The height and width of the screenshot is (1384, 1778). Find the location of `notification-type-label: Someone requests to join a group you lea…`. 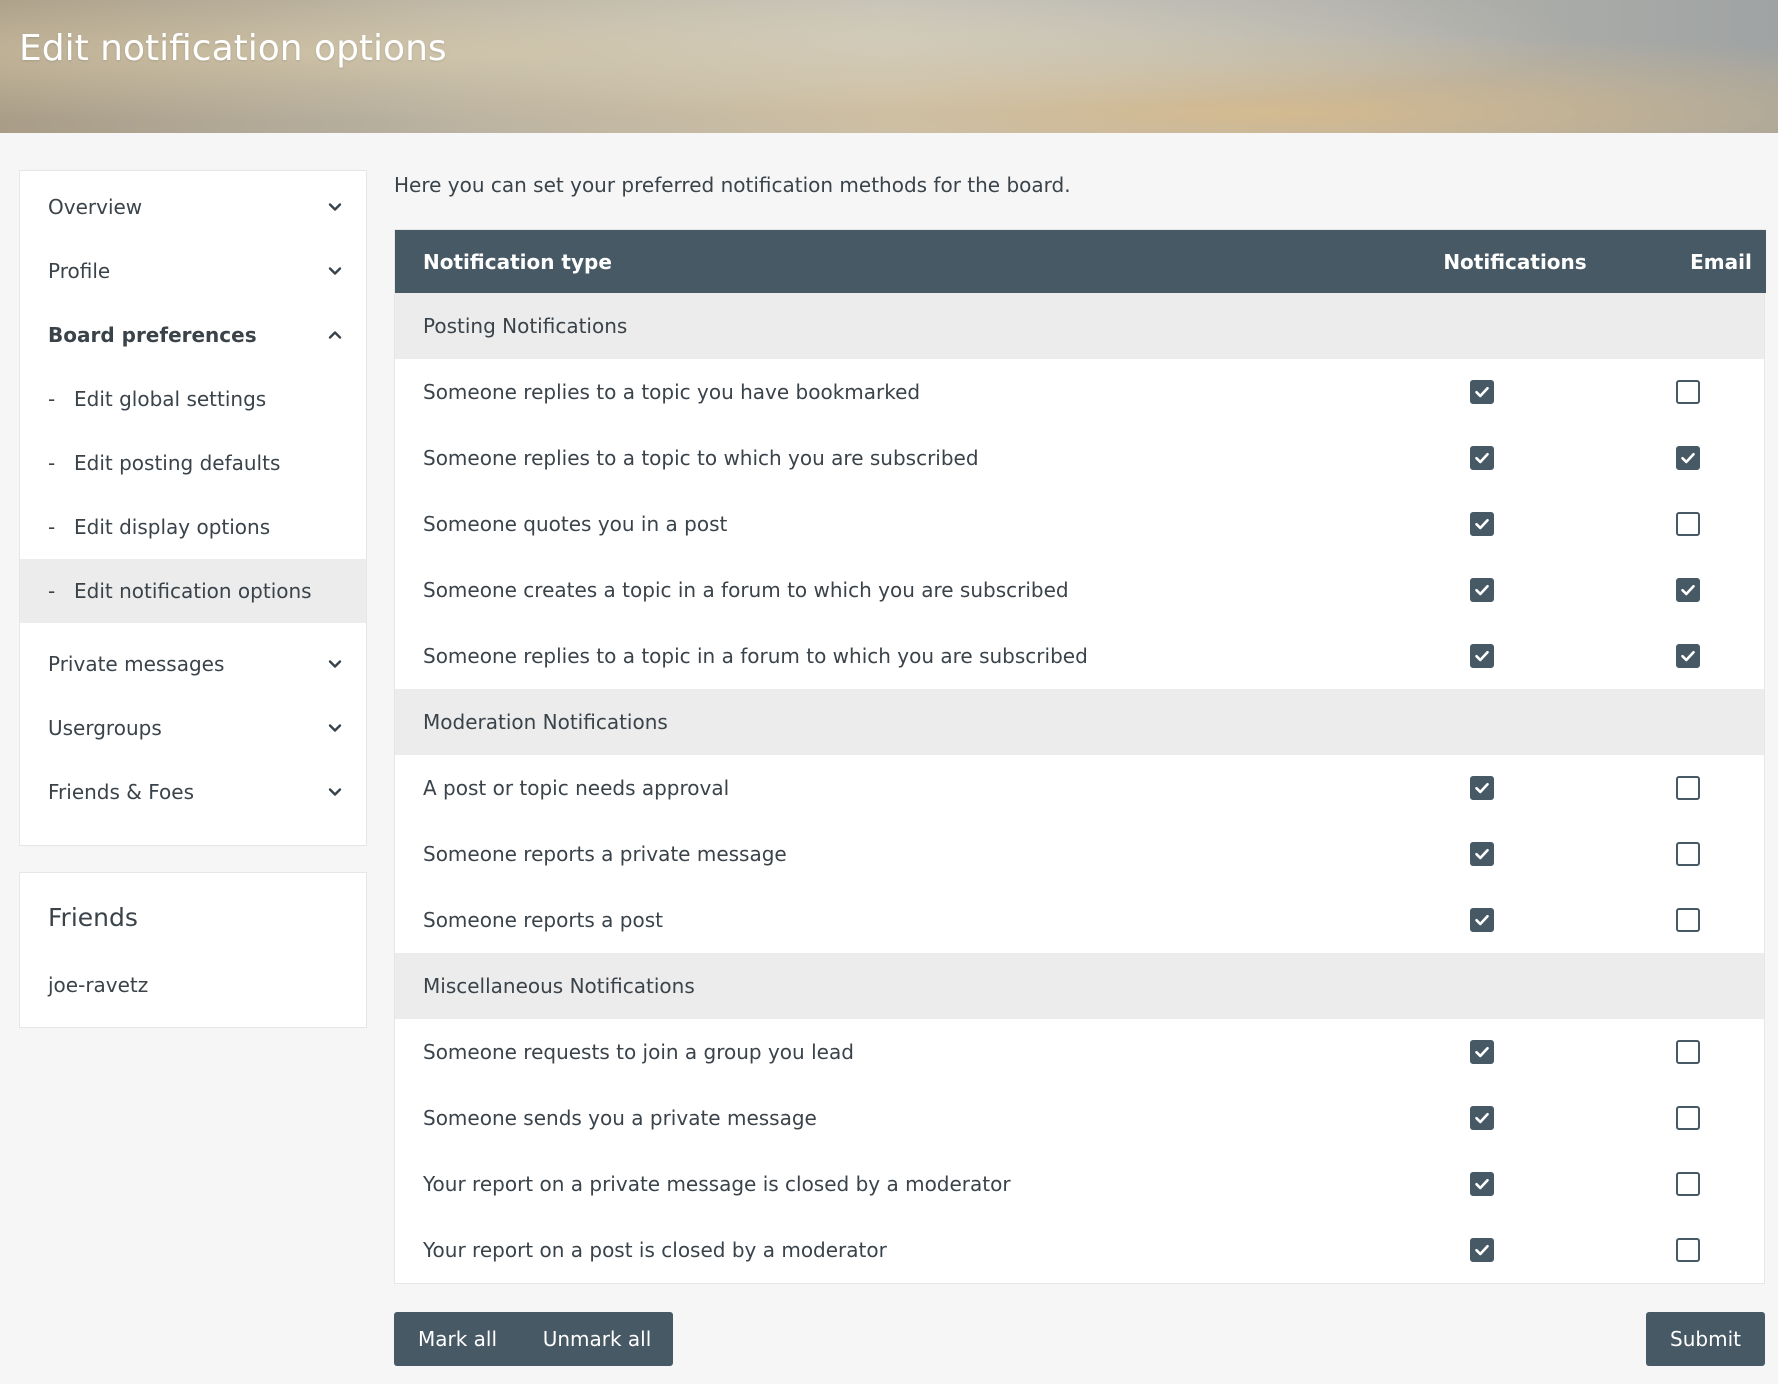

notification-type-label: Someone requests to join a group you lea… is located at coordinates (638, 1052).